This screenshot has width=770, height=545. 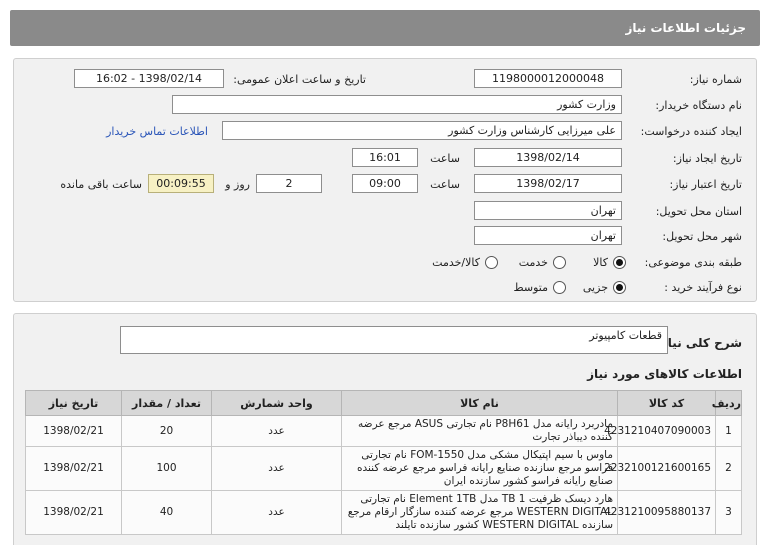 I want to click on page-title: جزئیات اطلاعات نیاز, so click(x=685, y=28).